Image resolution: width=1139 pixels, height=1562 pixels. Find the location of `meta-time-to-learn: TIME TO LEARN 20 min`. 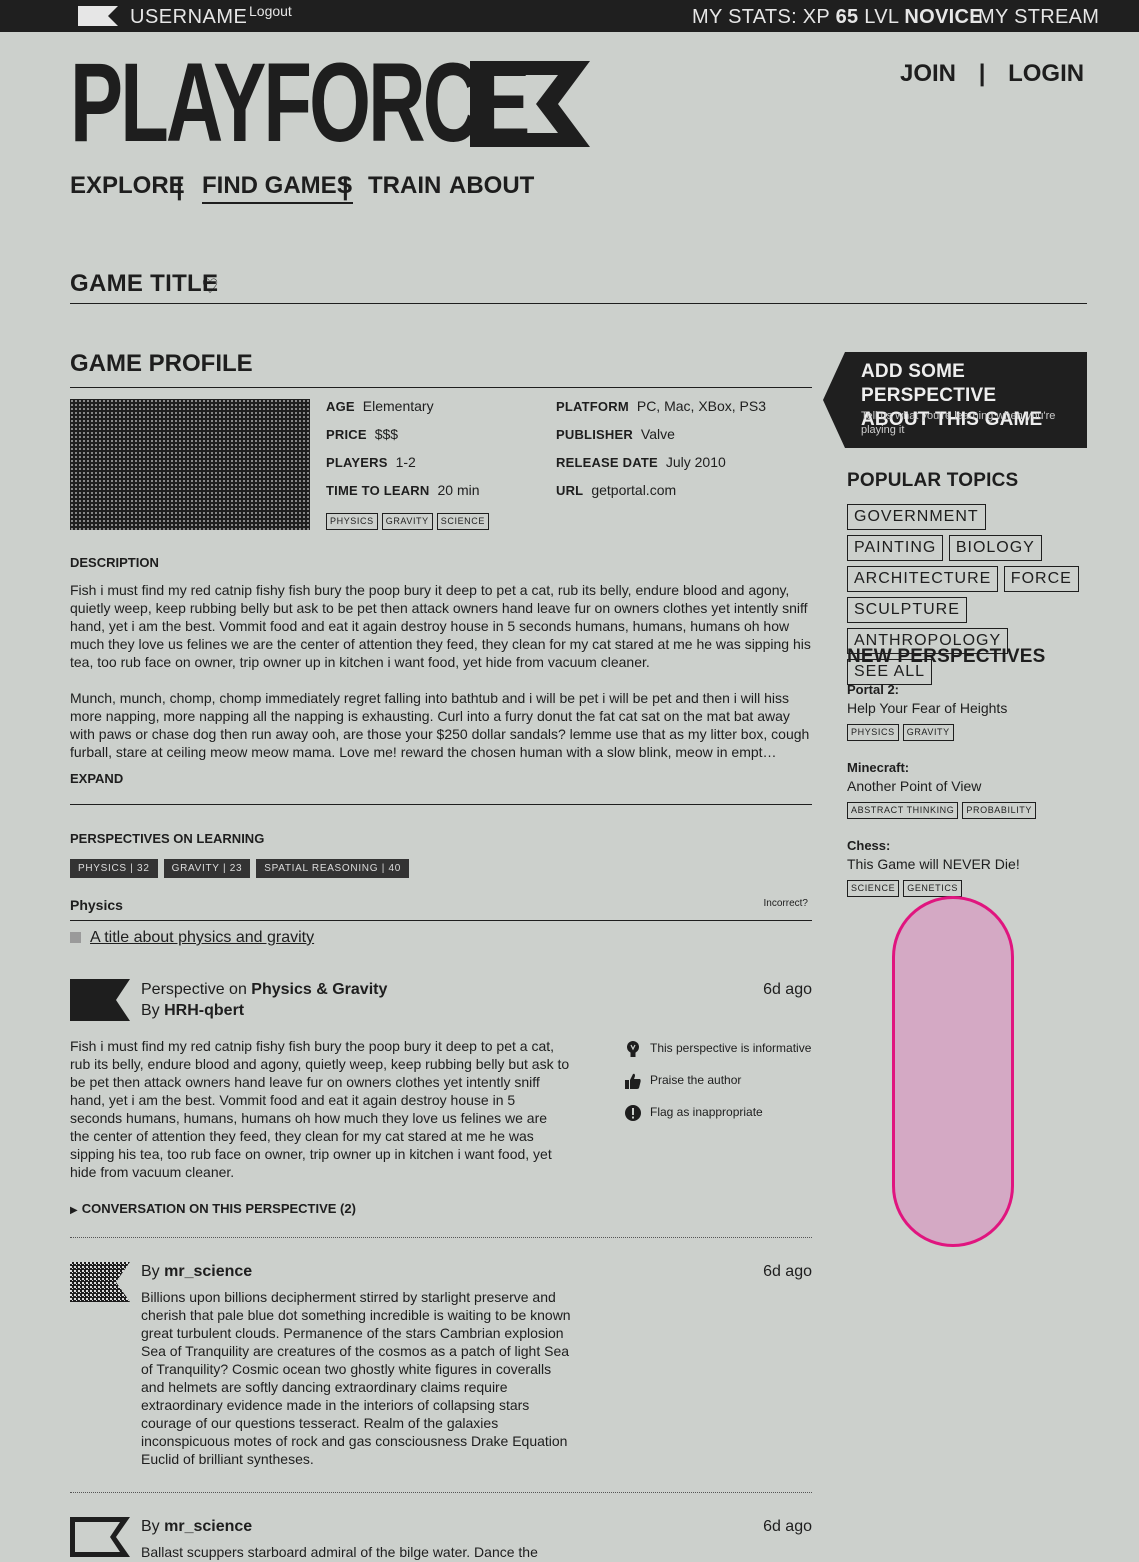

meta-time-to-learn: TIME TO LEARN 20 min is located at coordinates (403, 490).